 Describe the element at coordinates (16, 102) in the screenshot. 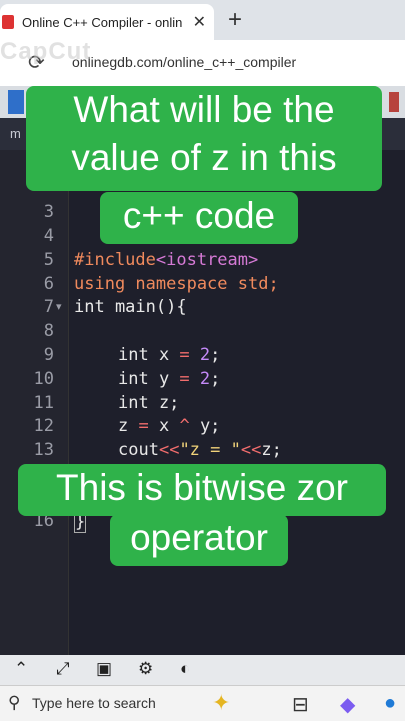

I see `menu-icon` at that location.